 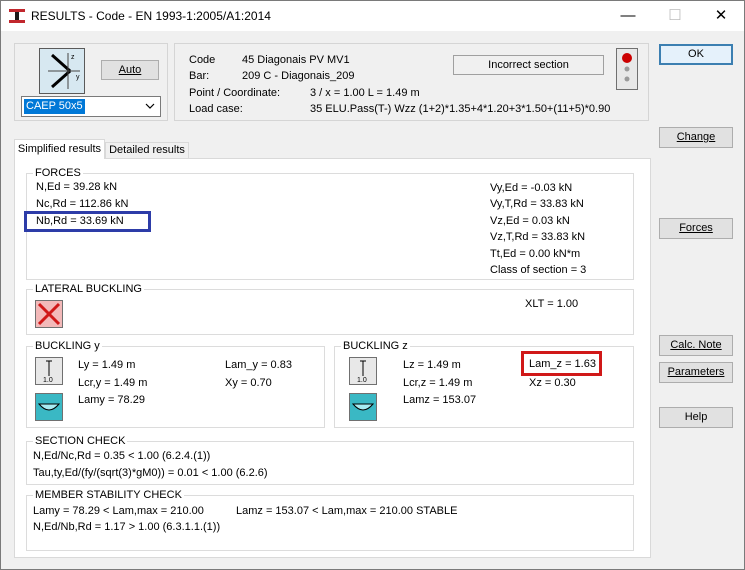 I want to click on member-stability-title: MEMBER STABILITY CHECK, so click(x=108, y=495).